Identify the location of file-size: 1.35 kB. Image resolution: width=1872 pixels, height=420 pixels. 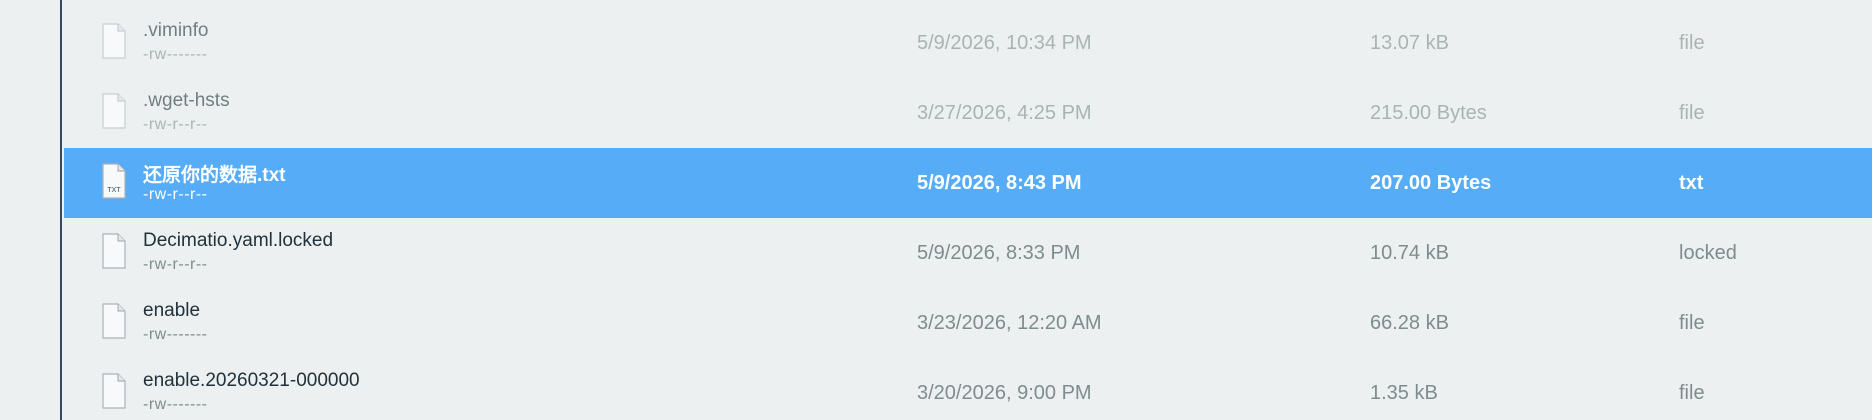
(1404, 393).